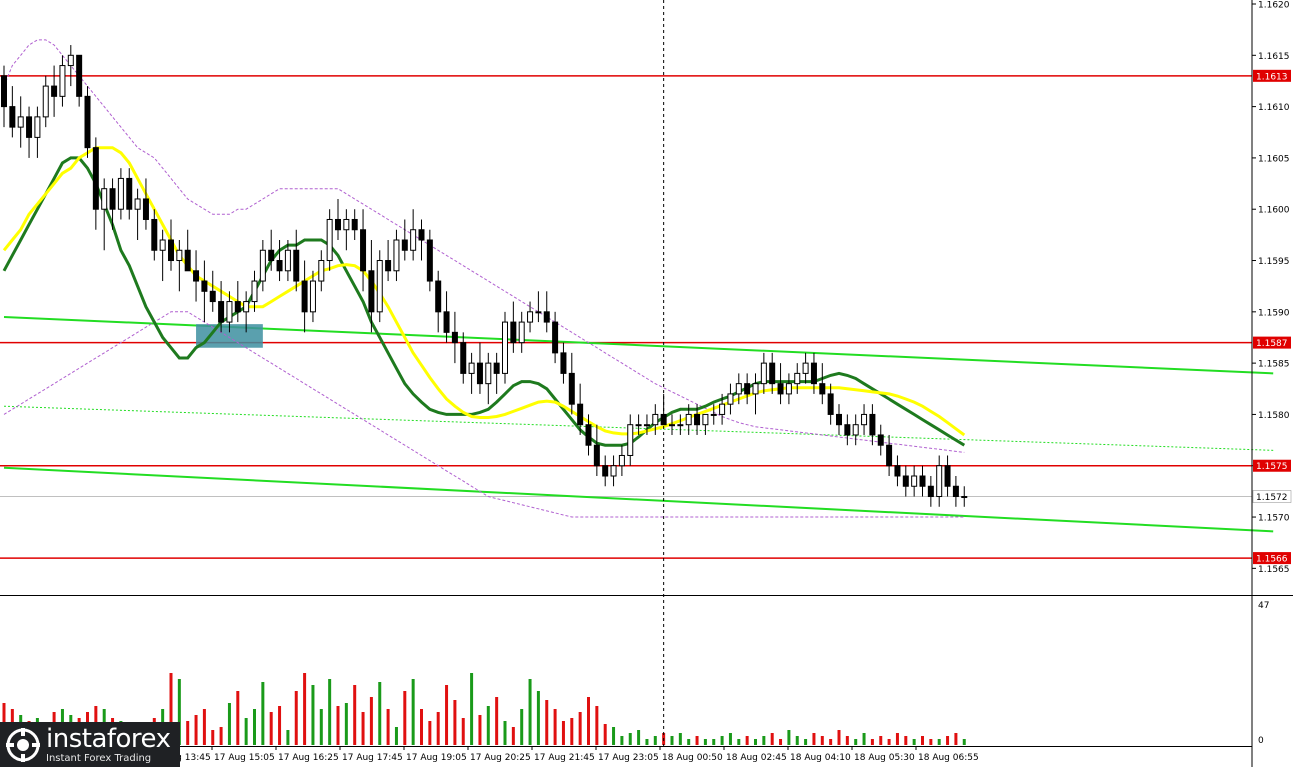 This screenshot has height=767, width=1293. I want to click on time-tick-label: 18 Aug 04:10, so click(820, 758).